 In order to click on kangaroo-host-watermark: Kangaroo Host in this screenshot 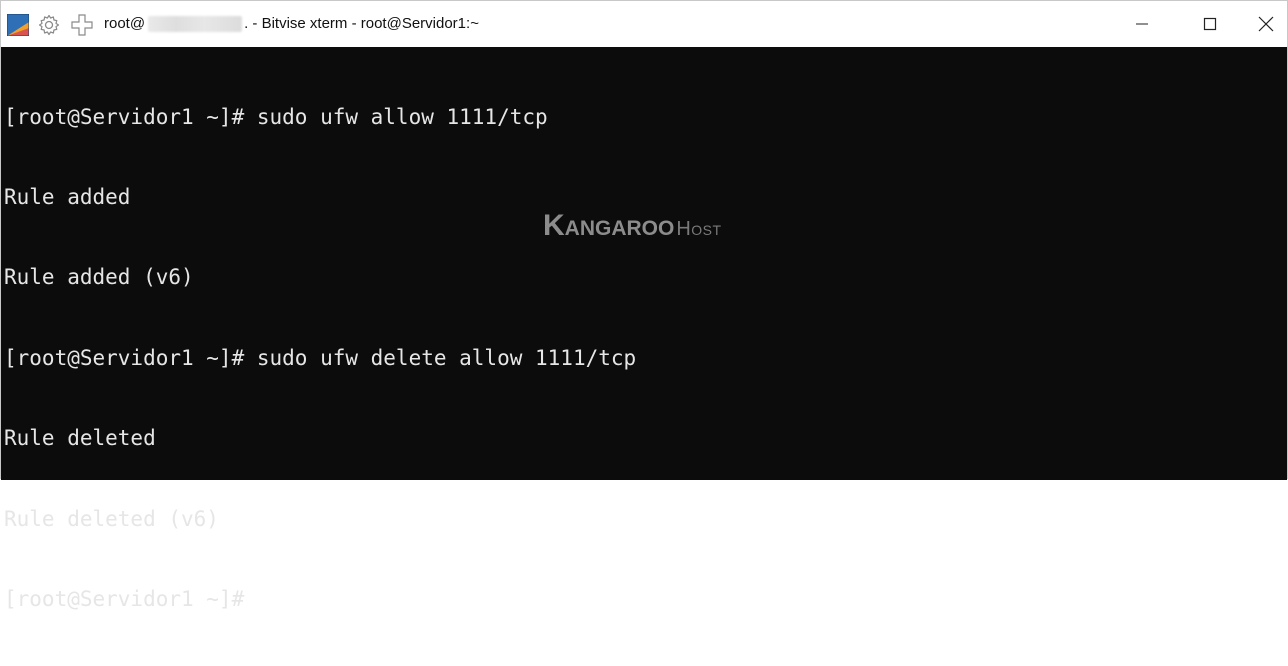, I will do `click(632, 226)`.